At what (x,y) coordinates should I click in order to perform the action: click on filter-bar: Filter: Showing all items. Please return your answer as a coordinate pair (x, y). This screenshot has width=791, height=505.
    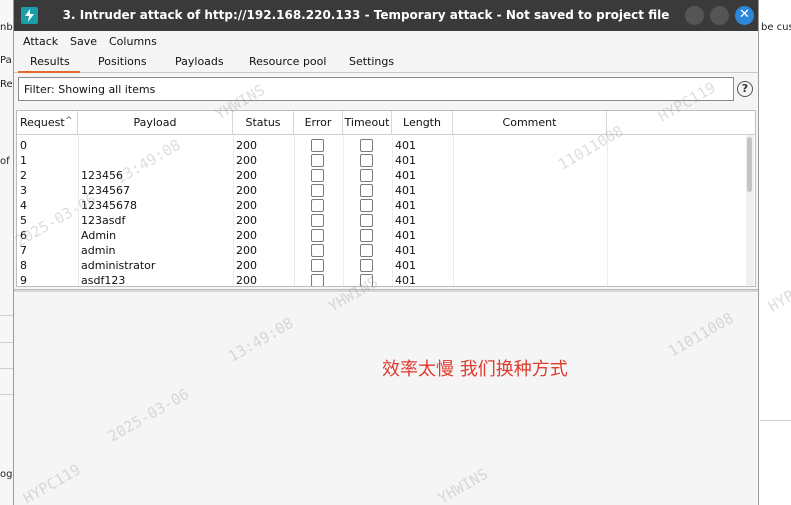
    Looking at the image, I should click on (376, 89).